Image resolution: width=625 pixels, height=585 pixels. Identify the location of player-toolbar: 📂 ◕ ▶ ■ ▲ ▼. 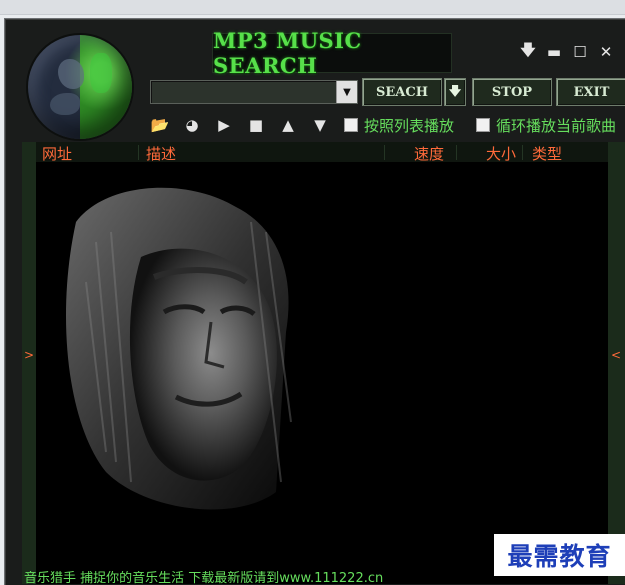
(240, 125).